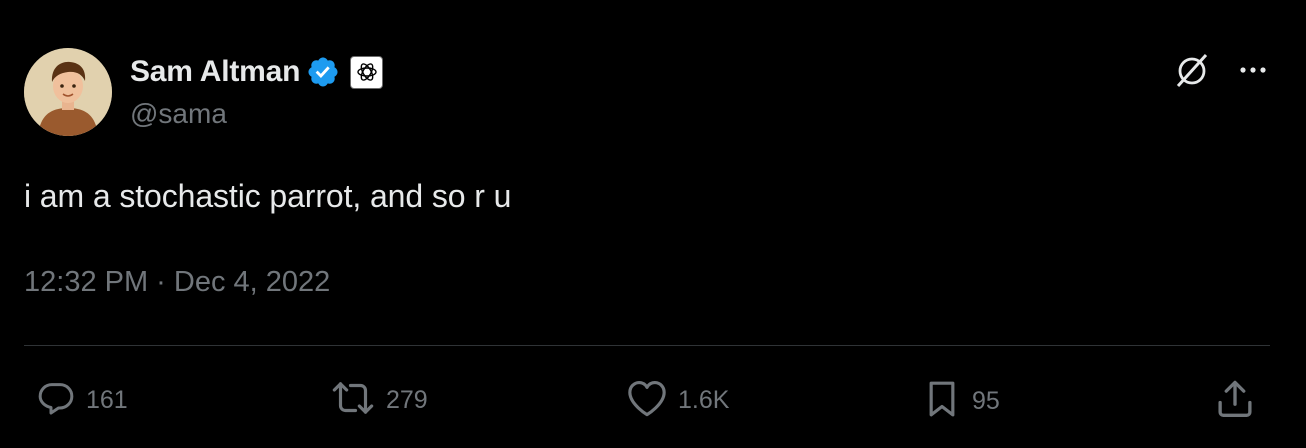 Image resolution: width=1306 pixels, height=448 pixels. I want to click on share-icon, so click(1235, 401).